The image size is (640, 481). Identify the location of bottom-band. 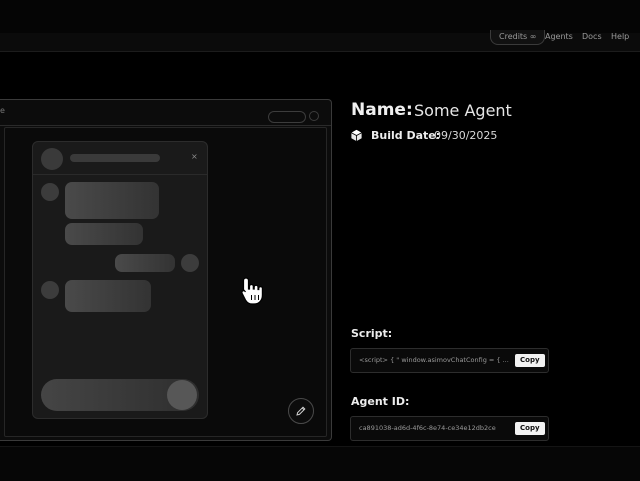
(320, 463).